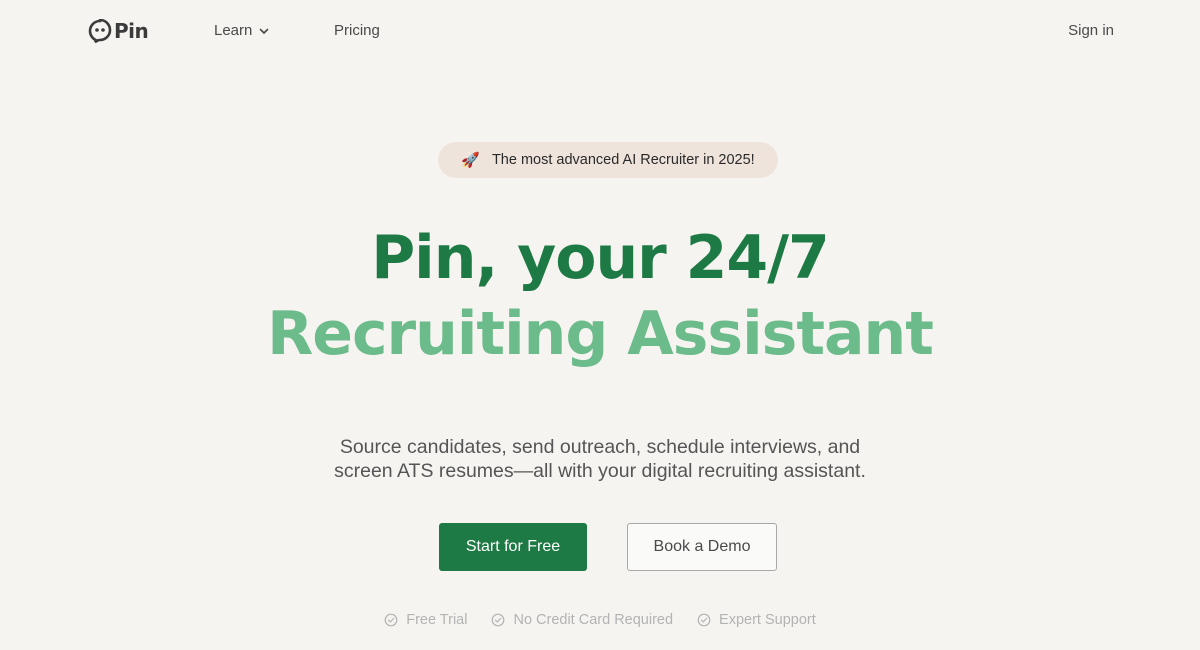  I want to click on book-demo-button: Book a Demo, so click(702, 547).